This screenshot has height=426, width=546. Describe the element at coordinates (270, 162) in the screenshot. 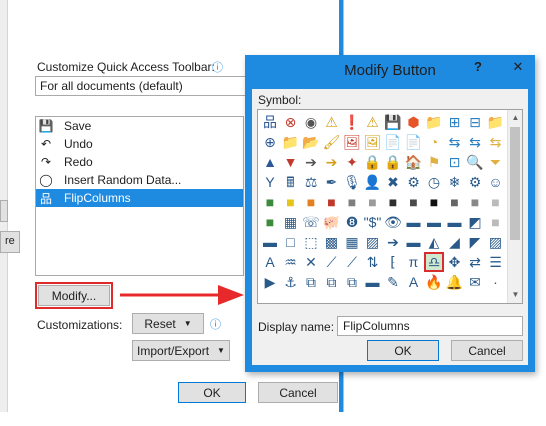

I see `symbol-cell: ▲` at that location.